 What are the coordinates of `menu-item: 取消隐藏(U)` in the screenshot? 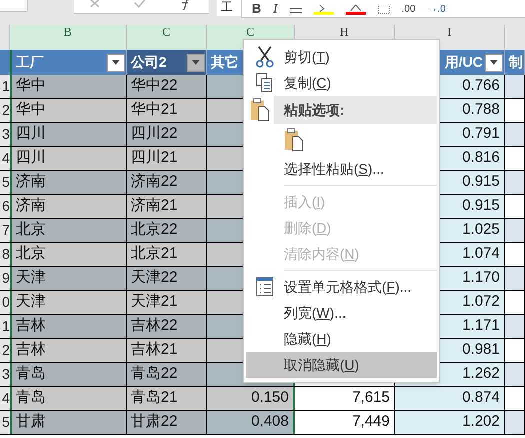 It's located at (341, 365).